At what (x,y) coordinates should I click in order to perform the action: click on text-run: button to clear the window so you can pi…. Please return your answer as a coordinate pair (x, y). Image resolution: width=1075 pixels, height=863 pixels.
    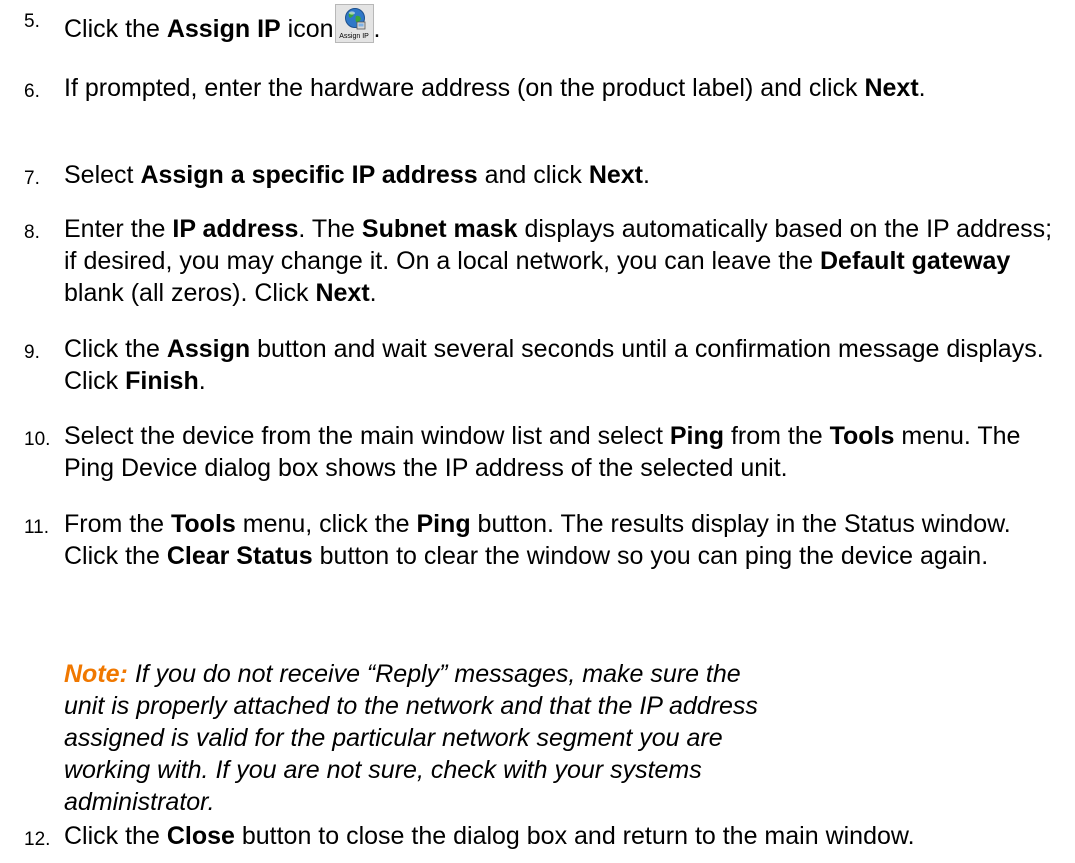
    Looking at the image, I should click on (650, 556).